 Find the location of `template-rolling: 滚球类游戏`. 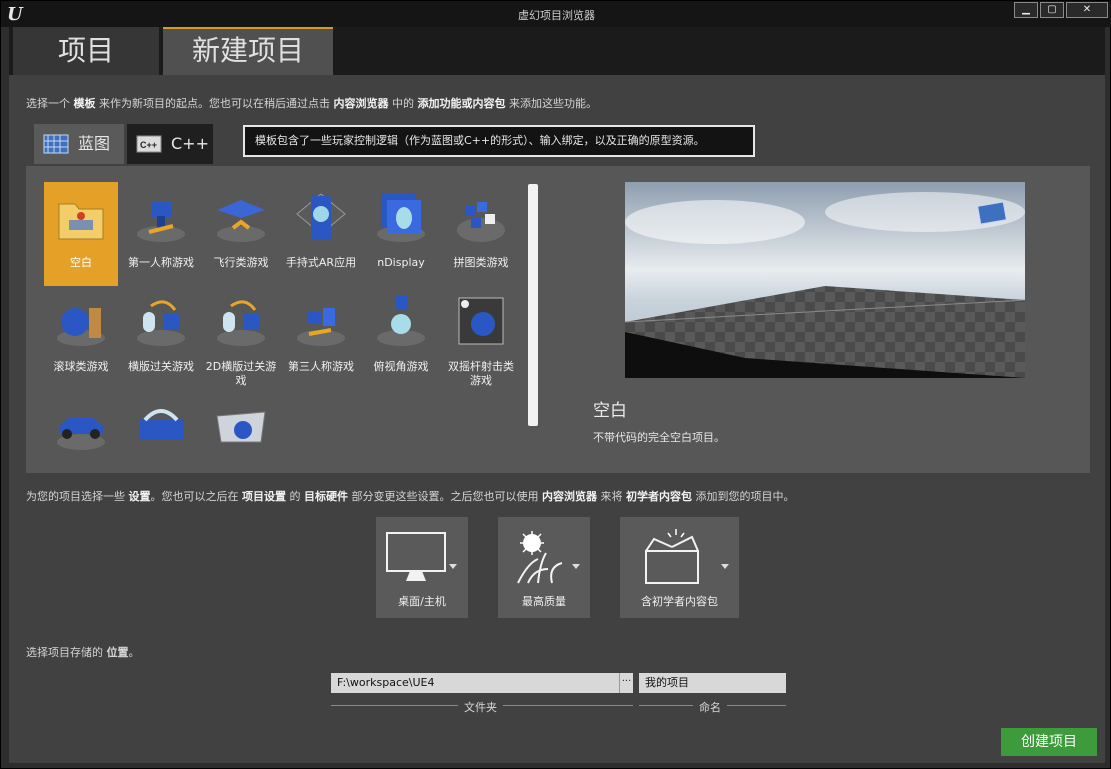

template-rolling: 滚球类游戏 is located at coordinates (81, 338).